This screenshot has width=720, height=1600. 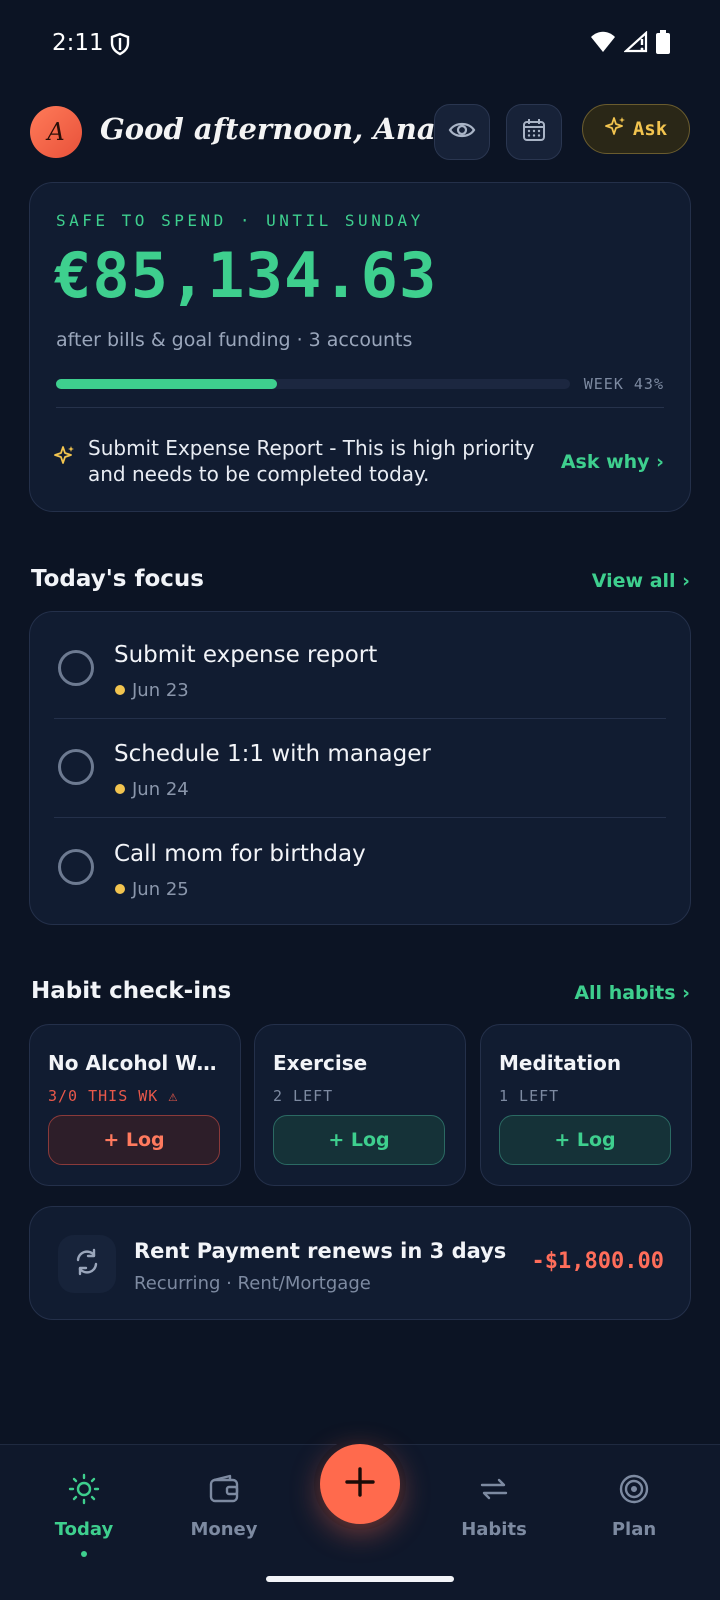 What do you see at coordinates (252, 1283) in the screenshot?
I see `recurring-subtitle: Recurring · Rent/Mortgage` at bounding box center [252, 1283].